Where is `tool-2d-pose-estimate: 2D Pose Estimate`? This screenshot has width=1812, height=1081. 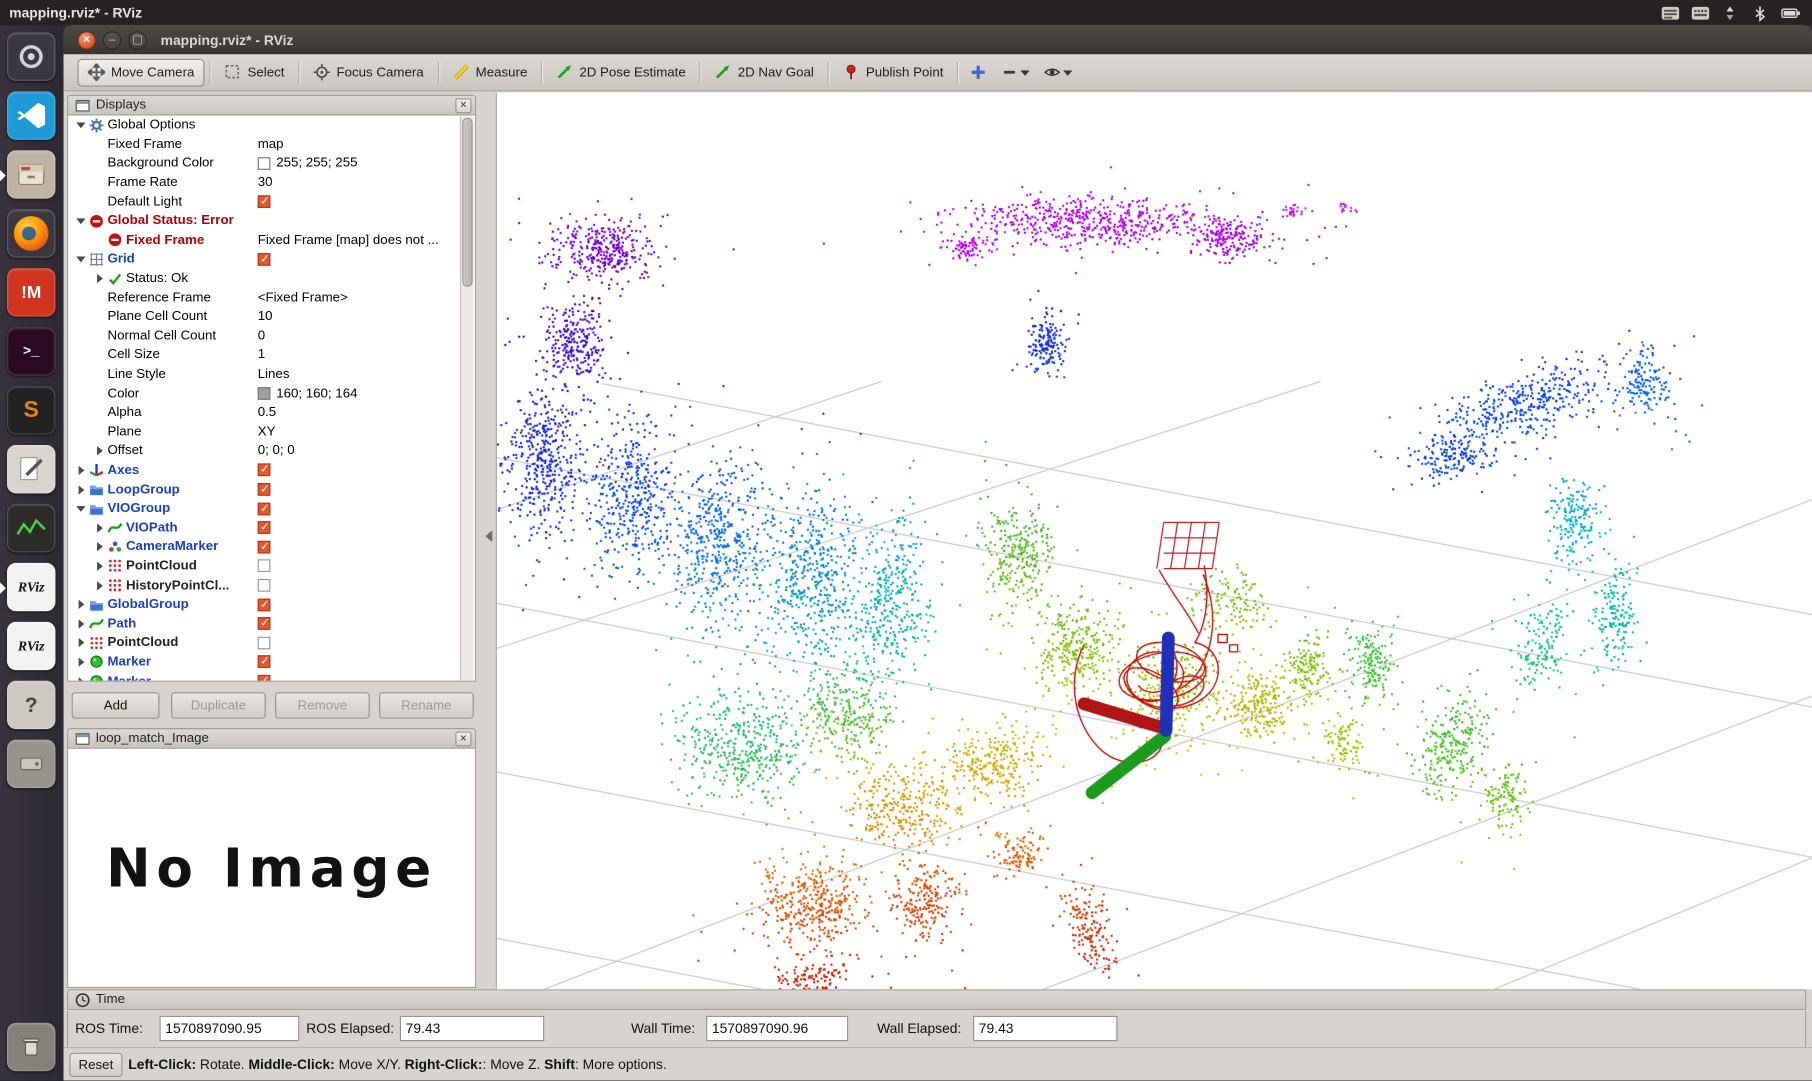
tool-2d-pose-estimate: 2D Pose Estimate is located at coordinates (621, 72).